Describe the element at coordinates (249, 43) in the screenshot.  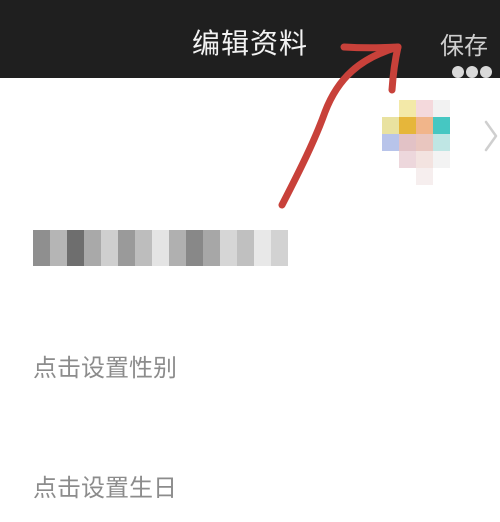
I see `page-title: 编辑资料` at that location.